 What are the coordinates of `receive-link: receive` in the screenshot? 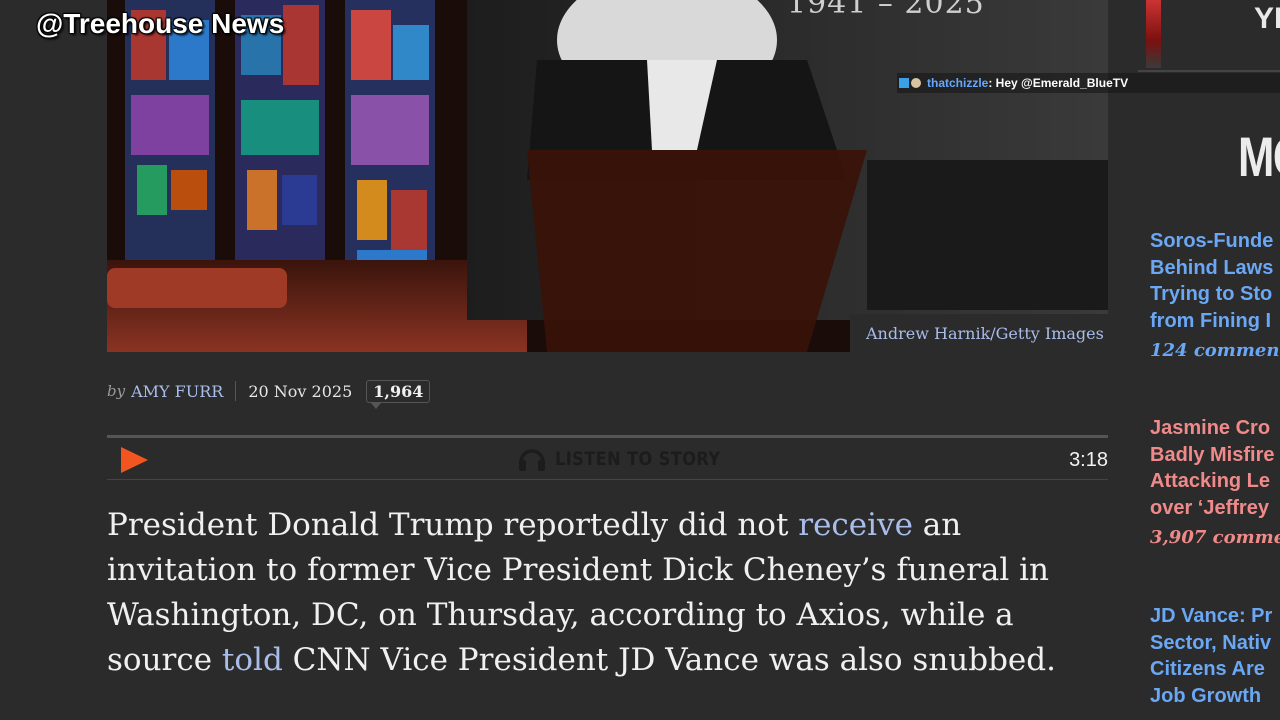 It's located at (855, 525).